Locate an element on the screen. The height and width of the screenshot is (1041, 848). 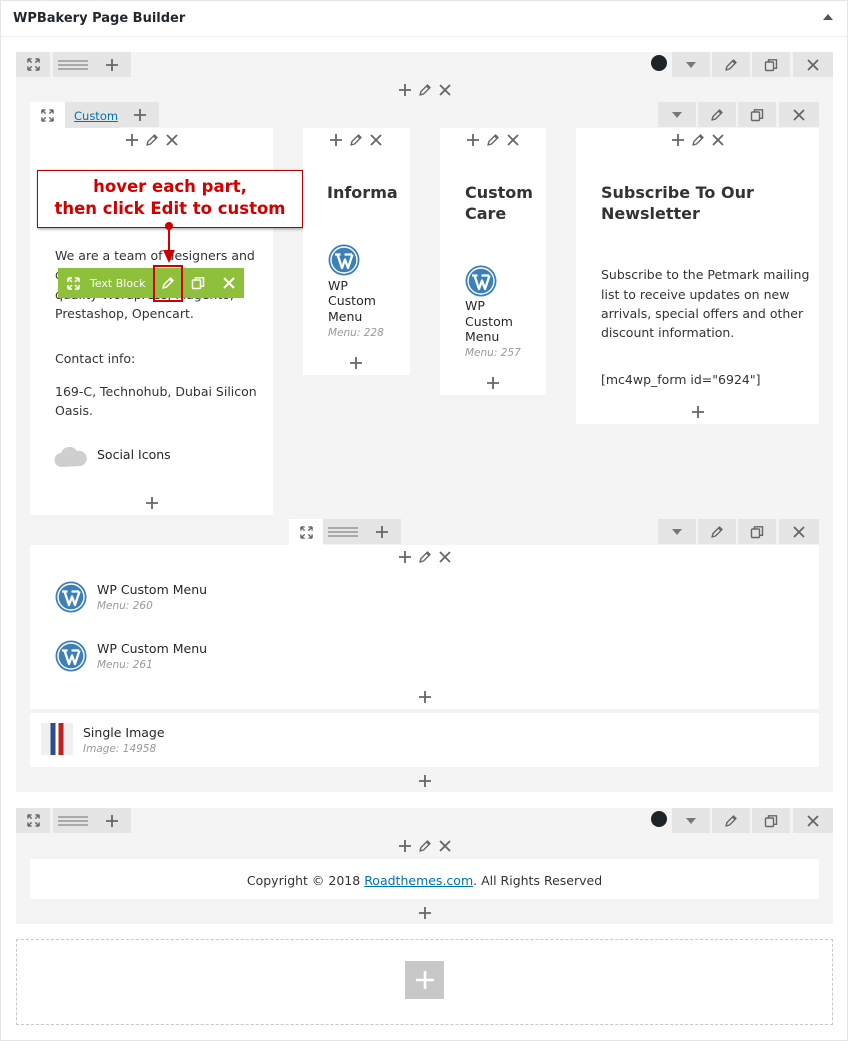
cloud-icon is located at coordinates (70, 457).